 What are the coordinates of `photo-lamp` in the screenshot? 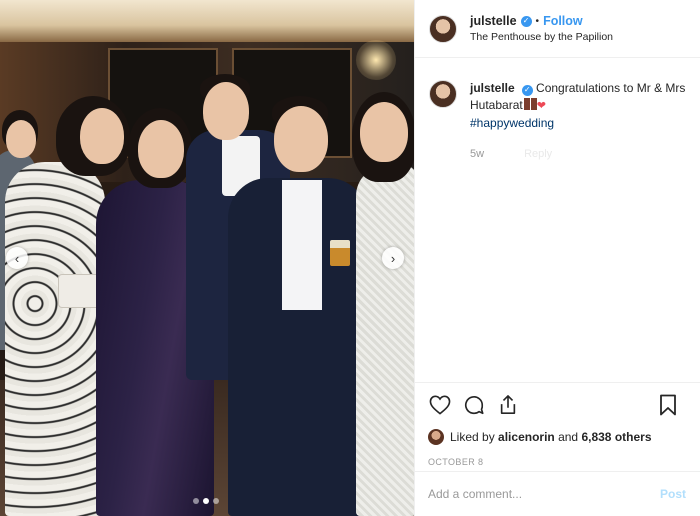 It's located at (376, 60).